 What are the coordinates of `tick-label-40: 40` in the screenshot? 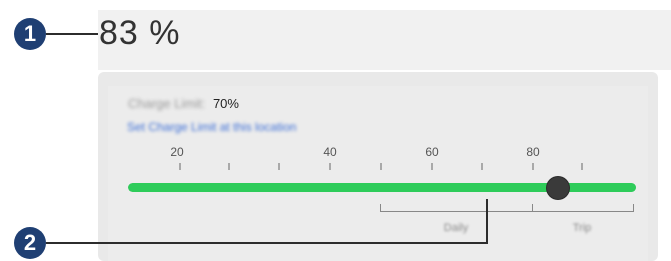 It's located at (330, 152).